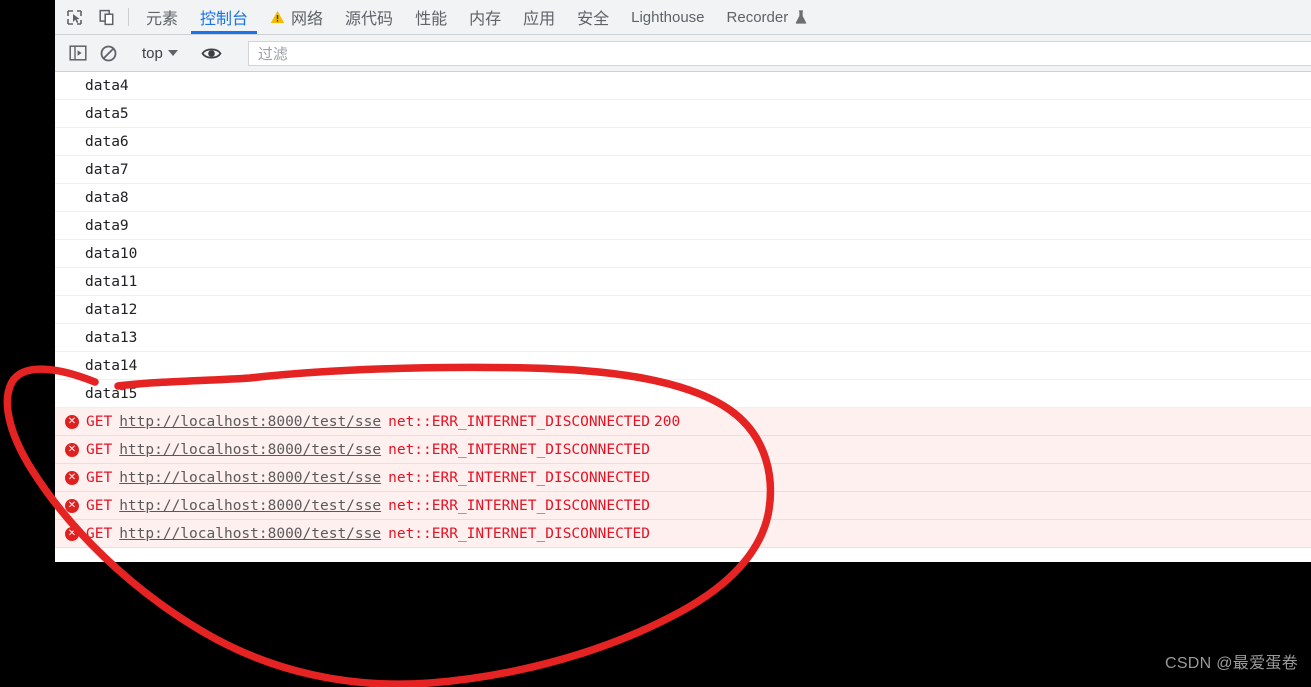 The height and width of the screenshot is (687, 1311). I want to click on log-text: data12, so click(111, 309).